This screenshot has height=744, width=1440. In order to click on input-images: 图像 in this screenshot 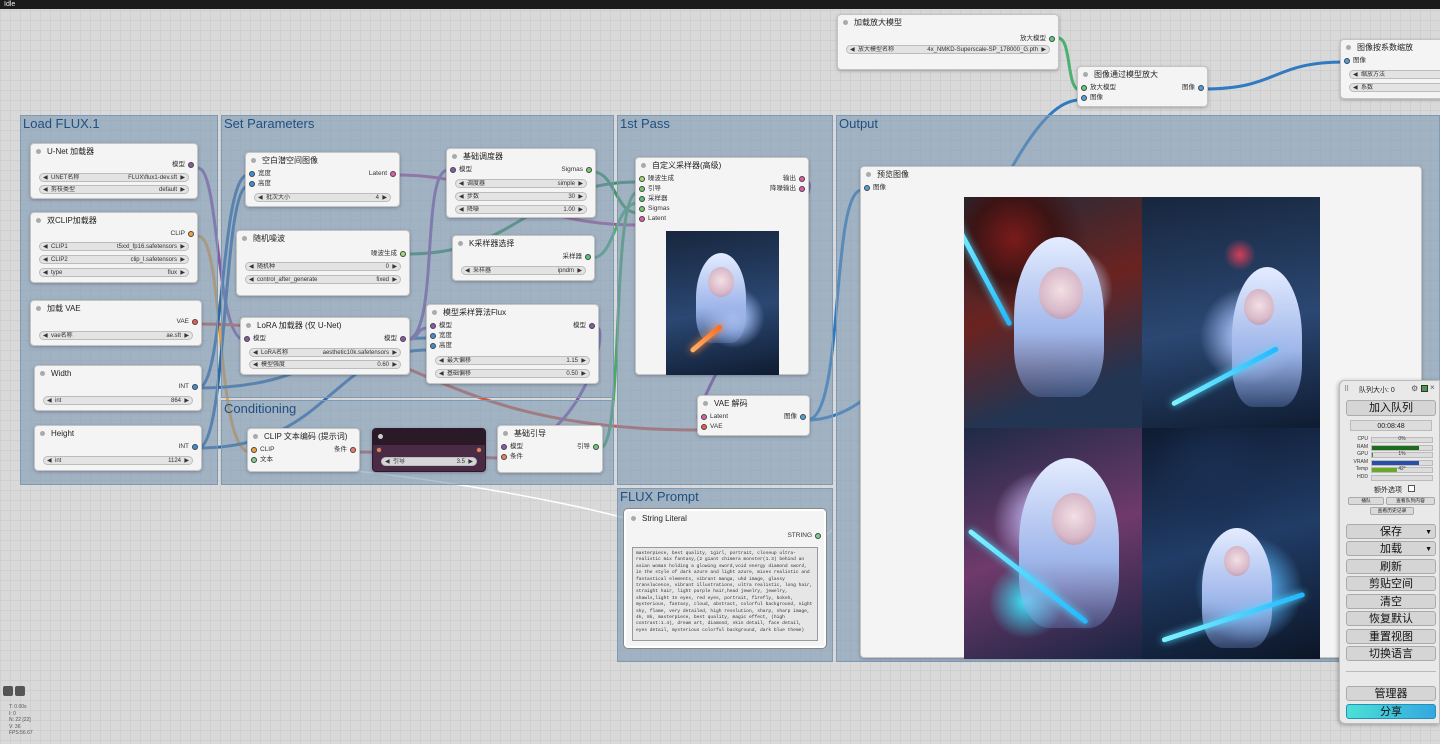, I will do `click(1141, 188)`.